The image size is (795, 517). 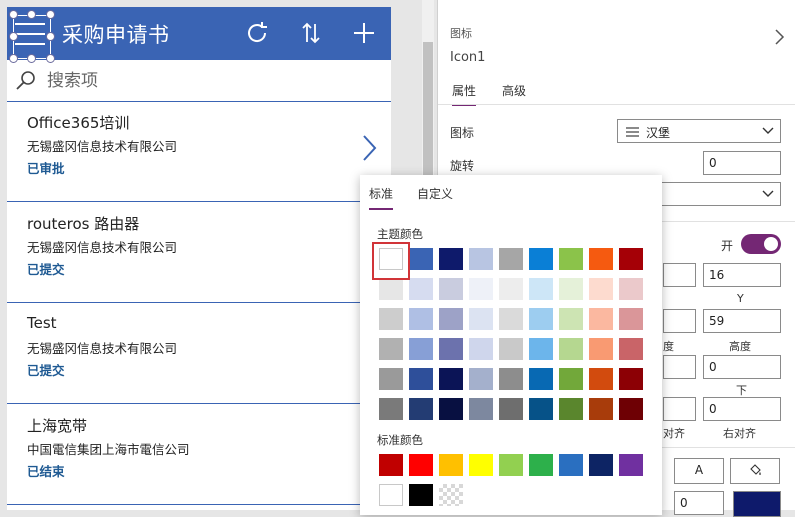 I want to click on font-color-button: A, so click(x=699, y=471).